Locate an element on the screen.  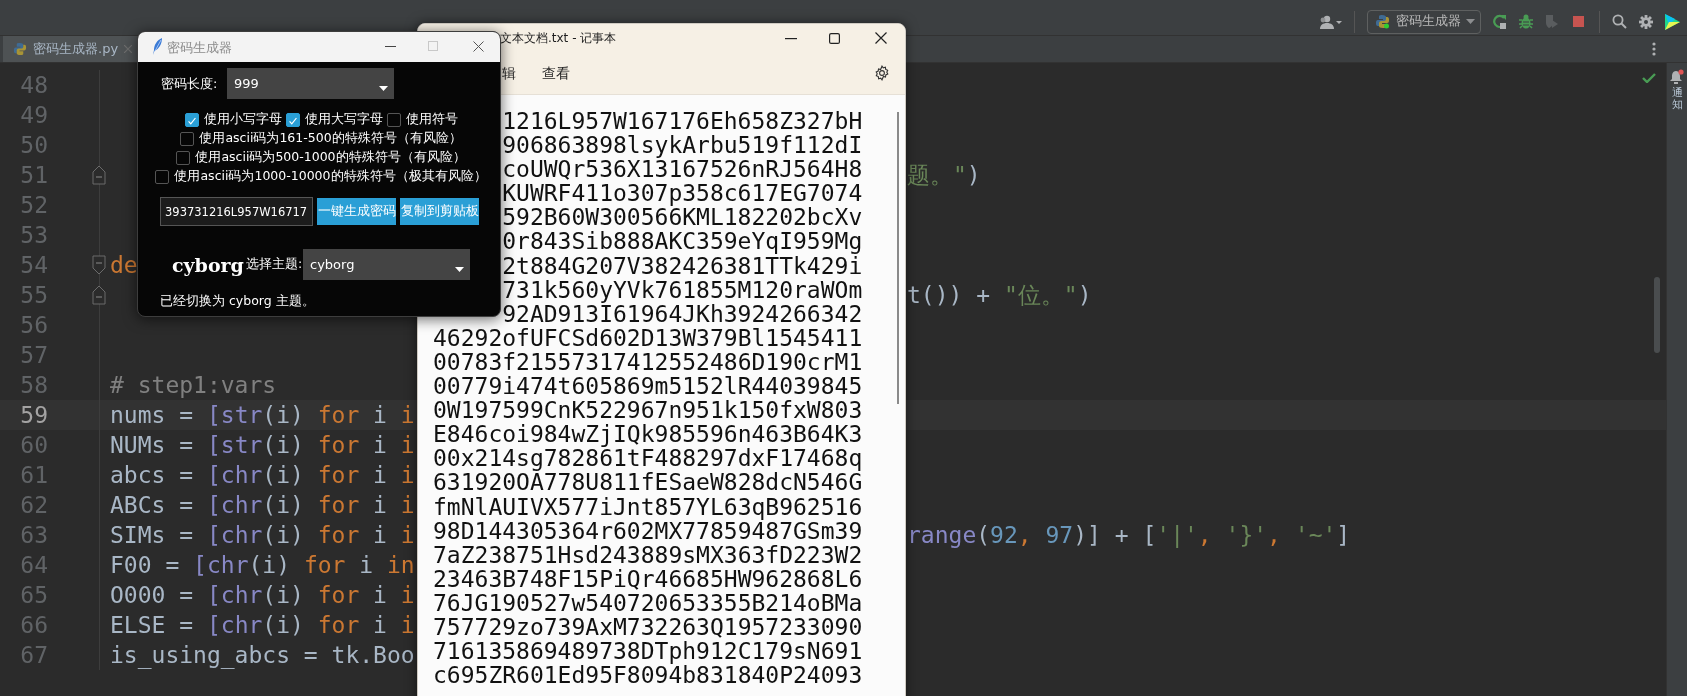
line-number: 66 is located at coordinates (33, 625).